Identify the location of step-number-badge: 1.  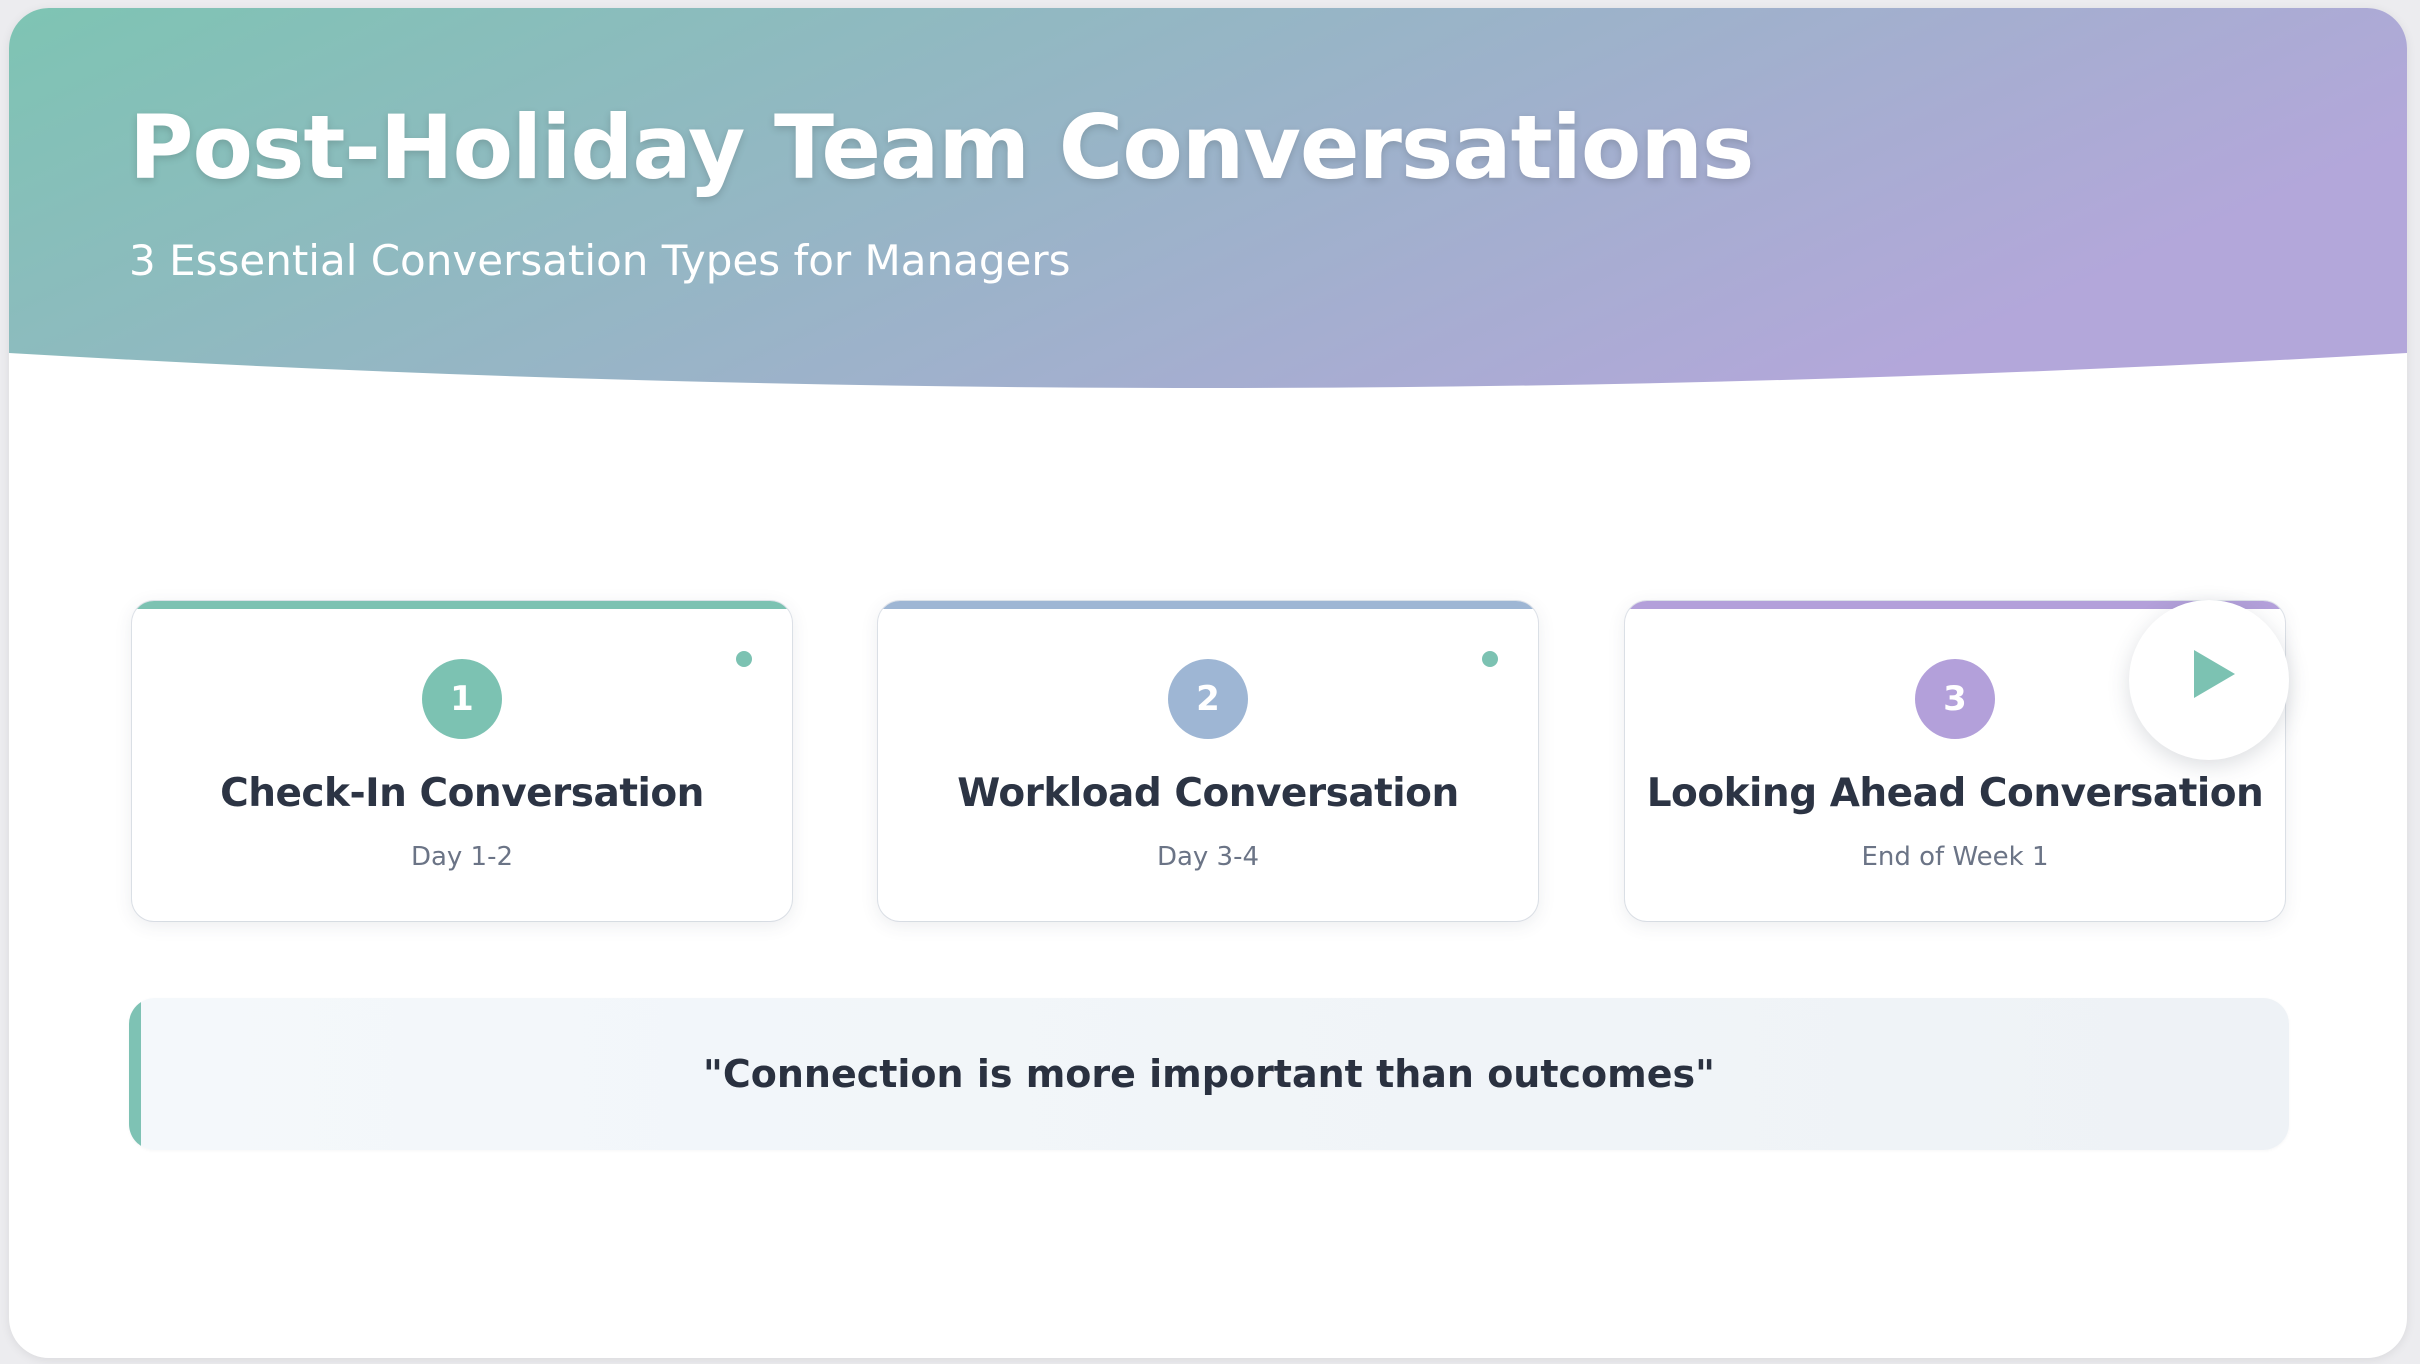
(462, 699).